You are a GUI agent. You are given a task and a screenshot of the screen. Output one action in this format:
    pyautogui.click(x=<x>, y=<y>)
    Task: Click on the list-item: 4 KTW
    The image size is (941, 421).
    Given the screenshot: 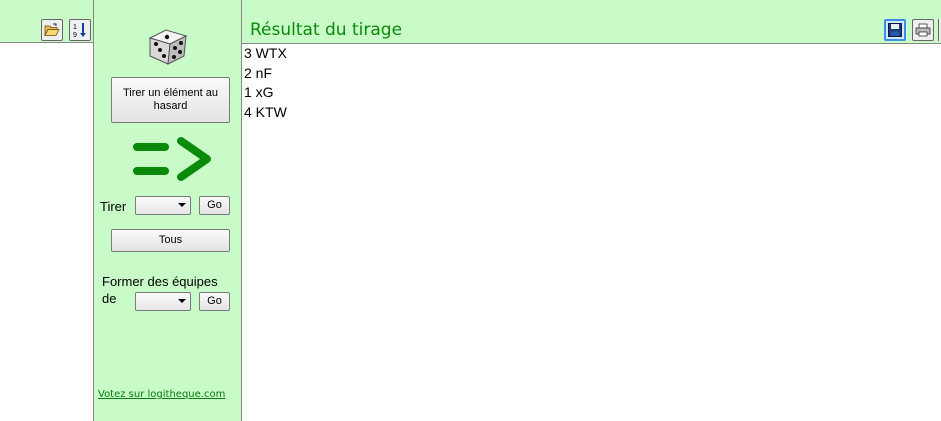 What is the action you would take?
    pyautogui.click(x=265, y=111)
    